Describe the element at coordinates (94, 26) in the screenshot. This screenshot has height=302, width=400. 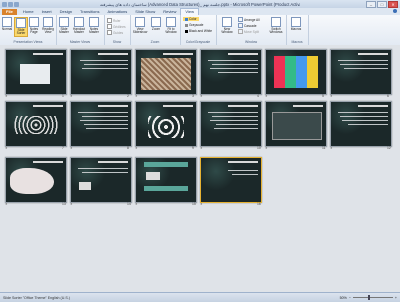
I see `notes-master-button: Notes Master` at that location.